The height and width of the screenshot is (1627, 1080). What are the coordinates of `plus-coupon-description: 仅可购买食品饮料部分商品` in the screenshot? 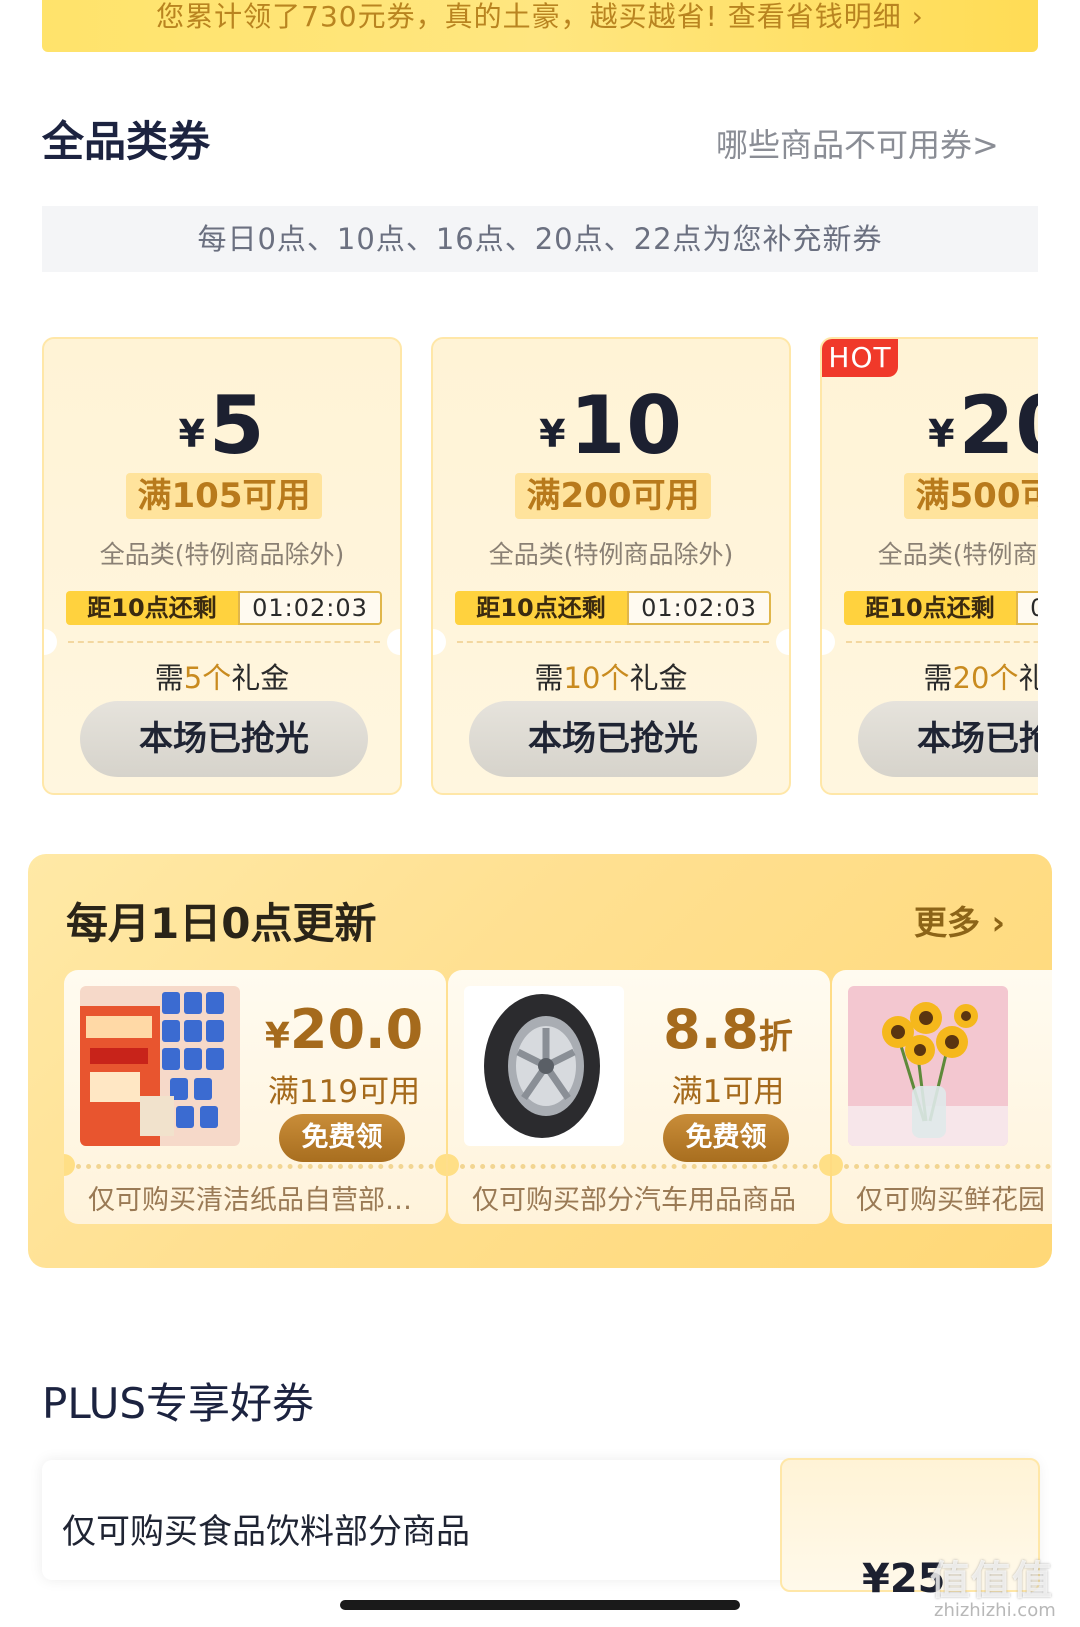 It's located at (266, 1532).